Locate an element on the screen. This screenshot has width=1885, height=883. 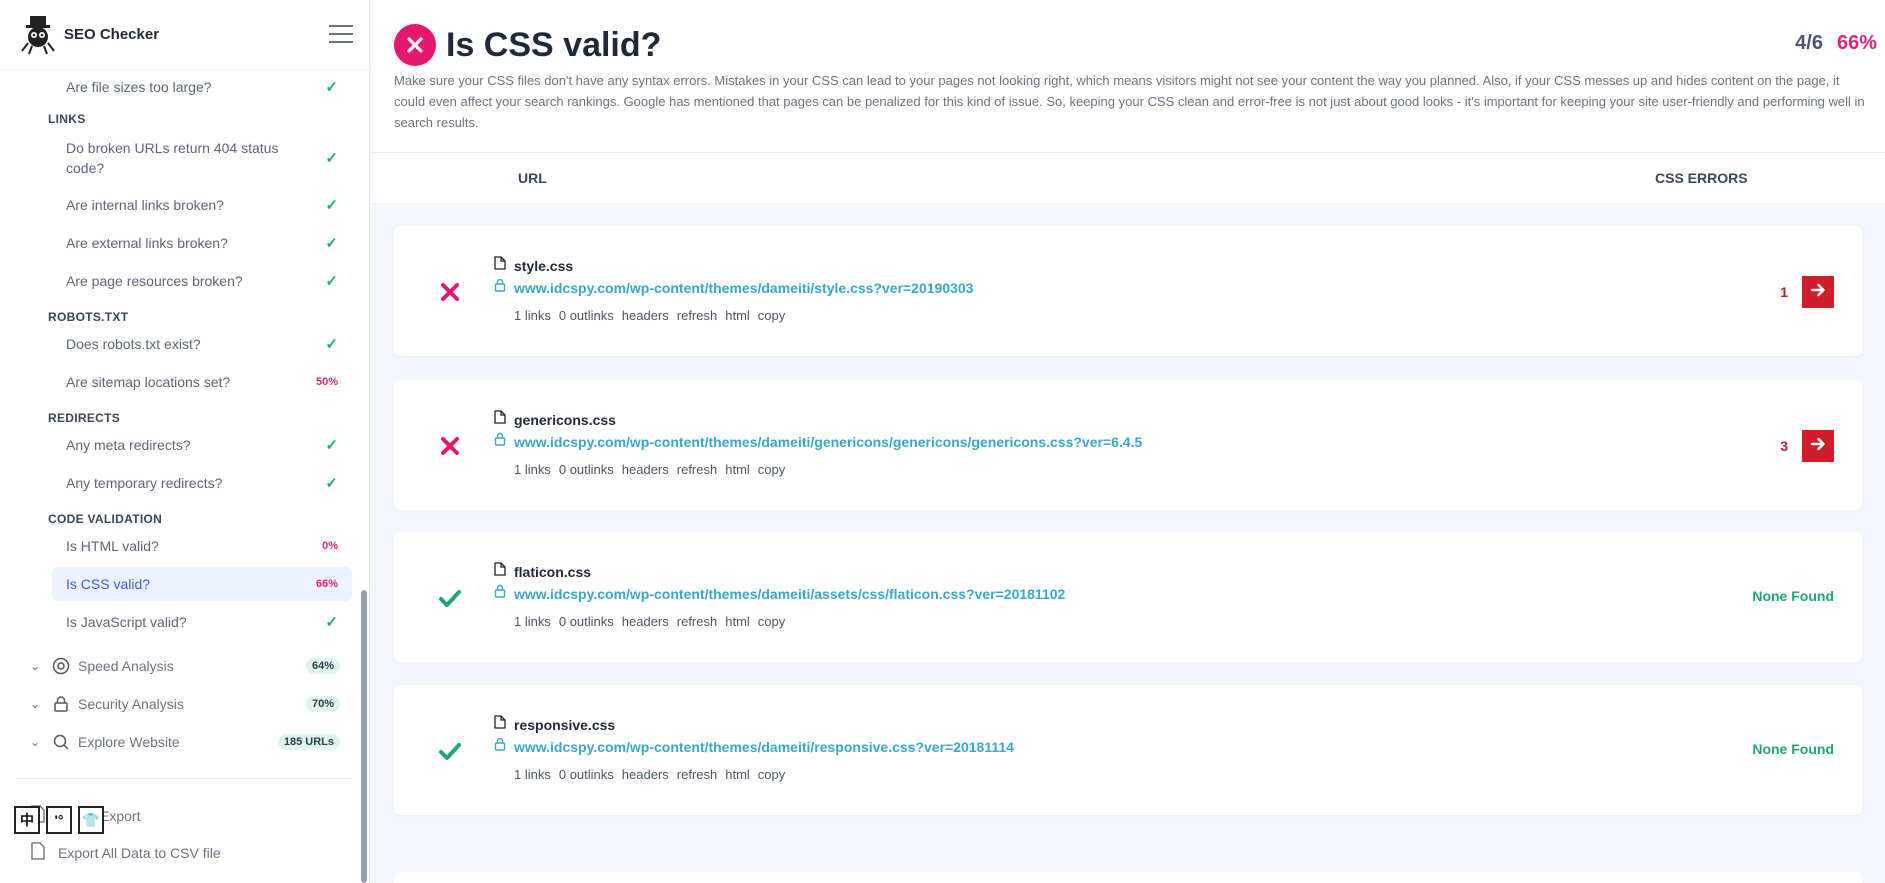
sidebar-item-broken-urls-404: Do broken URLs return 404 status code? ✓ is located at coordinates (202, 158).